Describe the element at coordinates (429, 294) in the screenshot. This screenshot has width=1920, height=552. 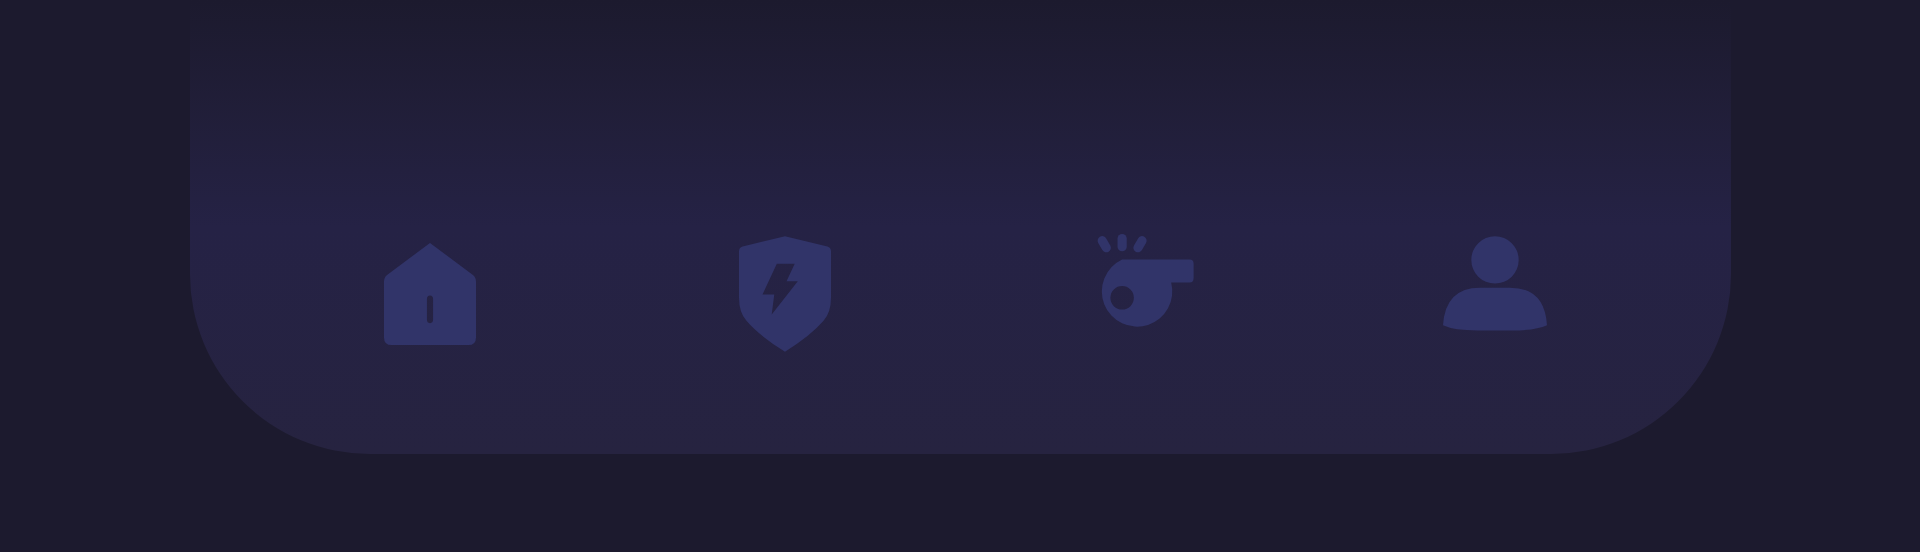
I see `home-icon` at that location.